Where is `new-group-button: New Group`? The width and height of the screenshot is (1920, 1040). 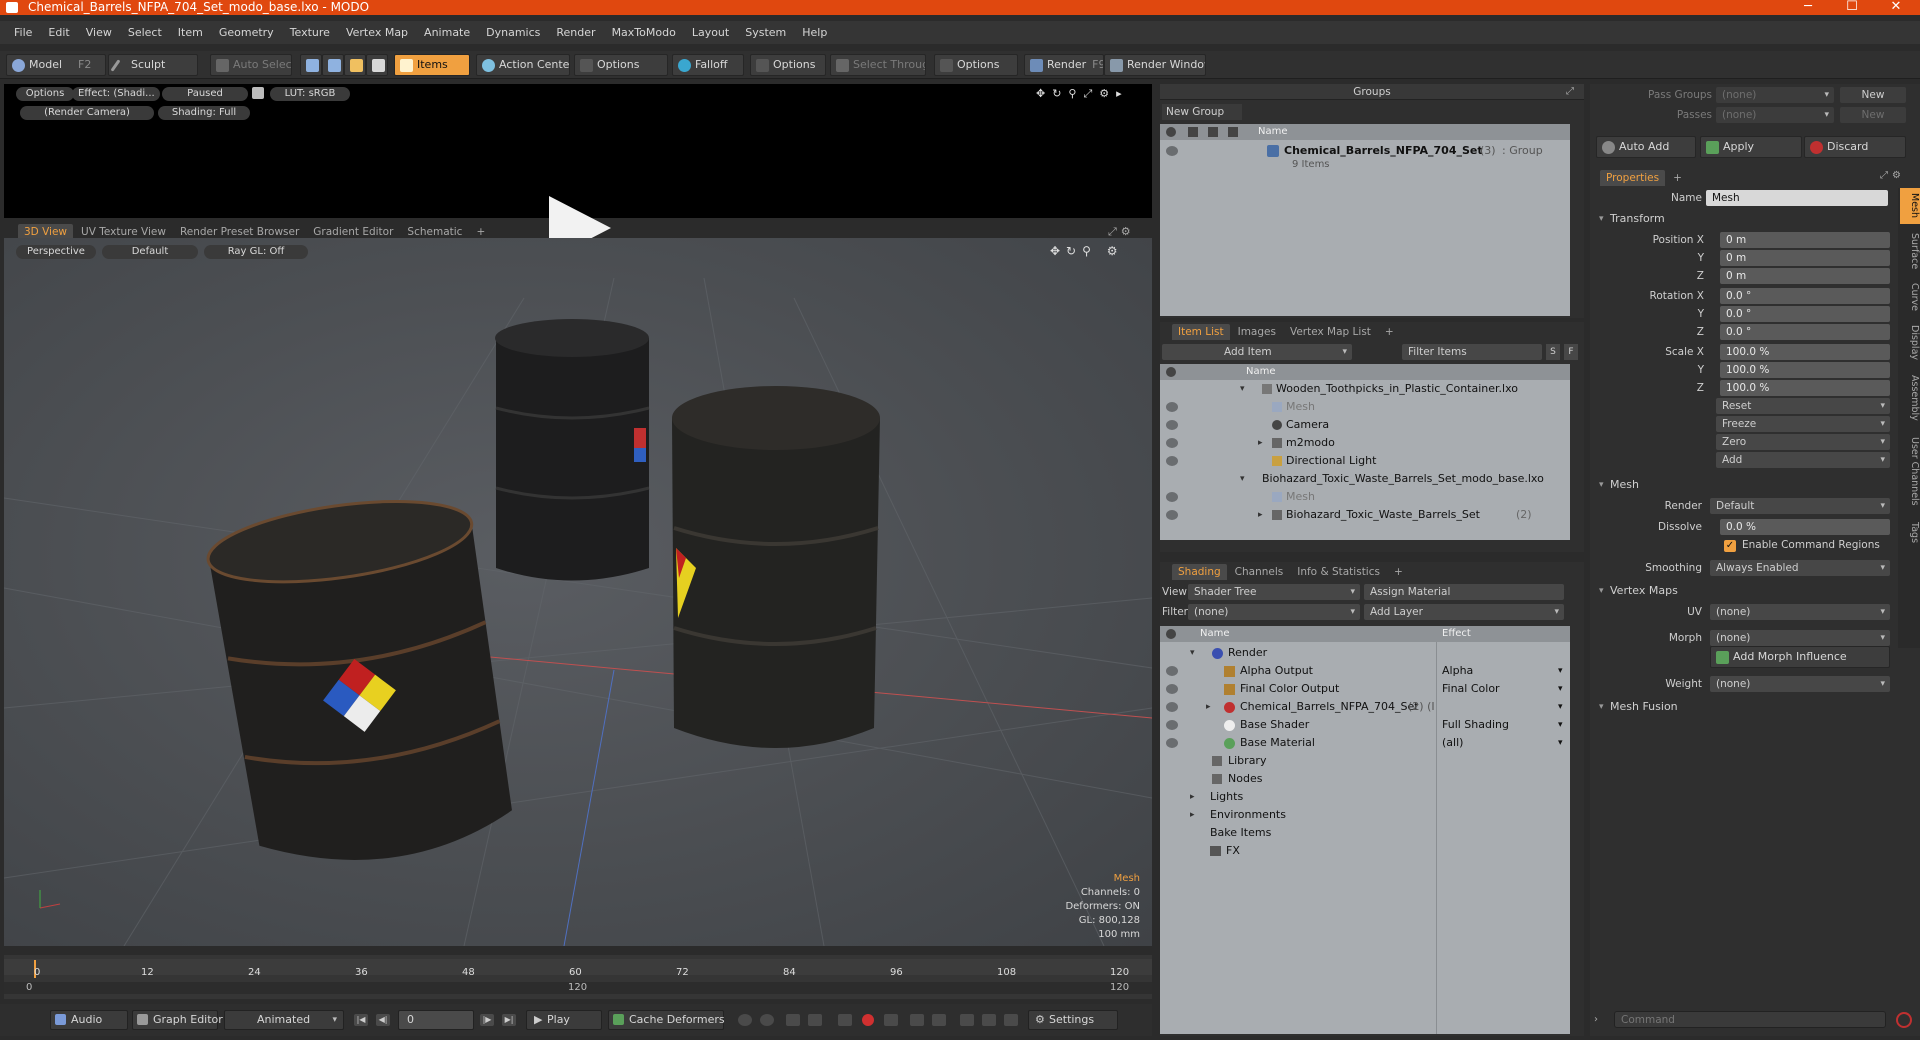
new-group-button: New Group is located at coordinates (1202, 112).